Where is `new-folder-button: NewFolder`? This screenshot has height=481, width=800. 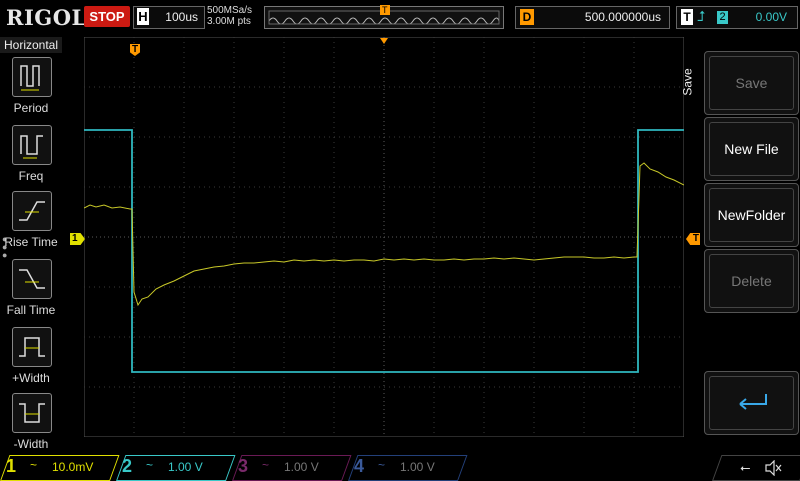 new-folder-button: NewFolder is located at coordinates (751, 215).